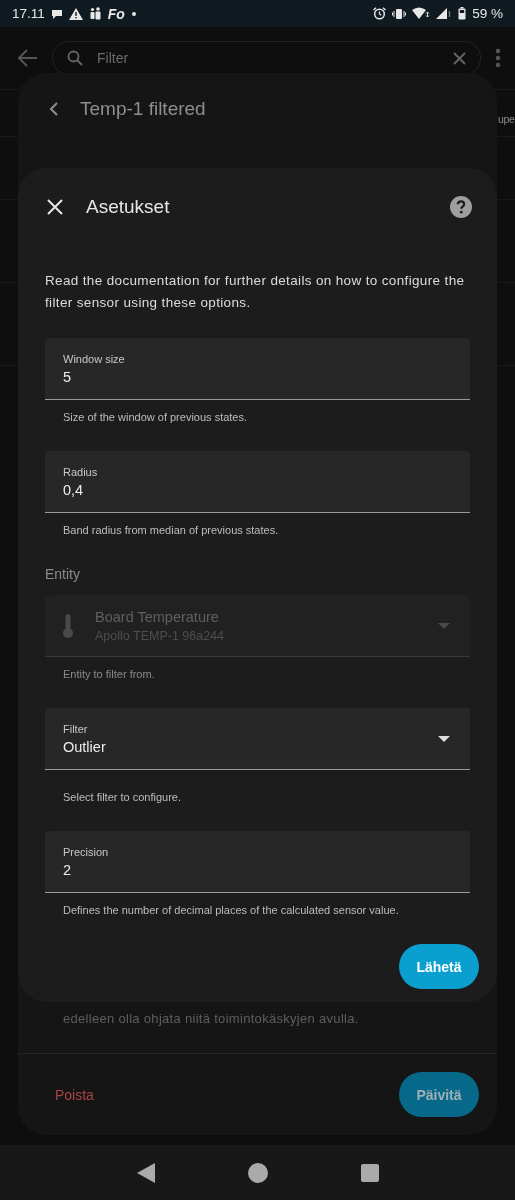 Image resolution: width=515 pixels, height=1200 pixels. I want to click on helper-text: Defines the number of decimal places of the calculated sensor value., so click(231, 910).